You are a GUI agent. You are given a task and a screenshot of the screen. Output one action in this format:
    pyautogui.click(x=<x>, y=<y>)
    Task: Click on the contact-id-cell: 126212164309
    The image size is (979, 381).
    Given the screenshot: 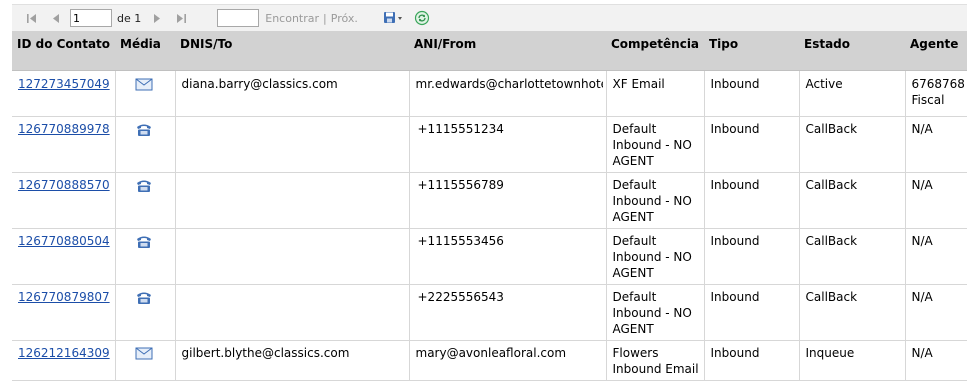 What is the action you would take?
    pyautogui.click(x=63, y=360)
    